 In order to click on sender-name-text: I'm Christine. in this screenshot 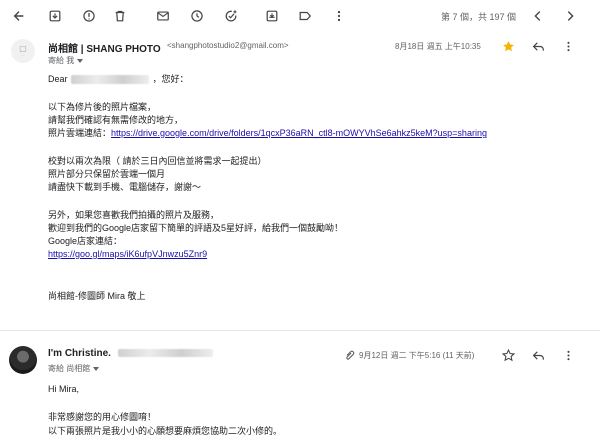, I will do `click(79, 353)`.